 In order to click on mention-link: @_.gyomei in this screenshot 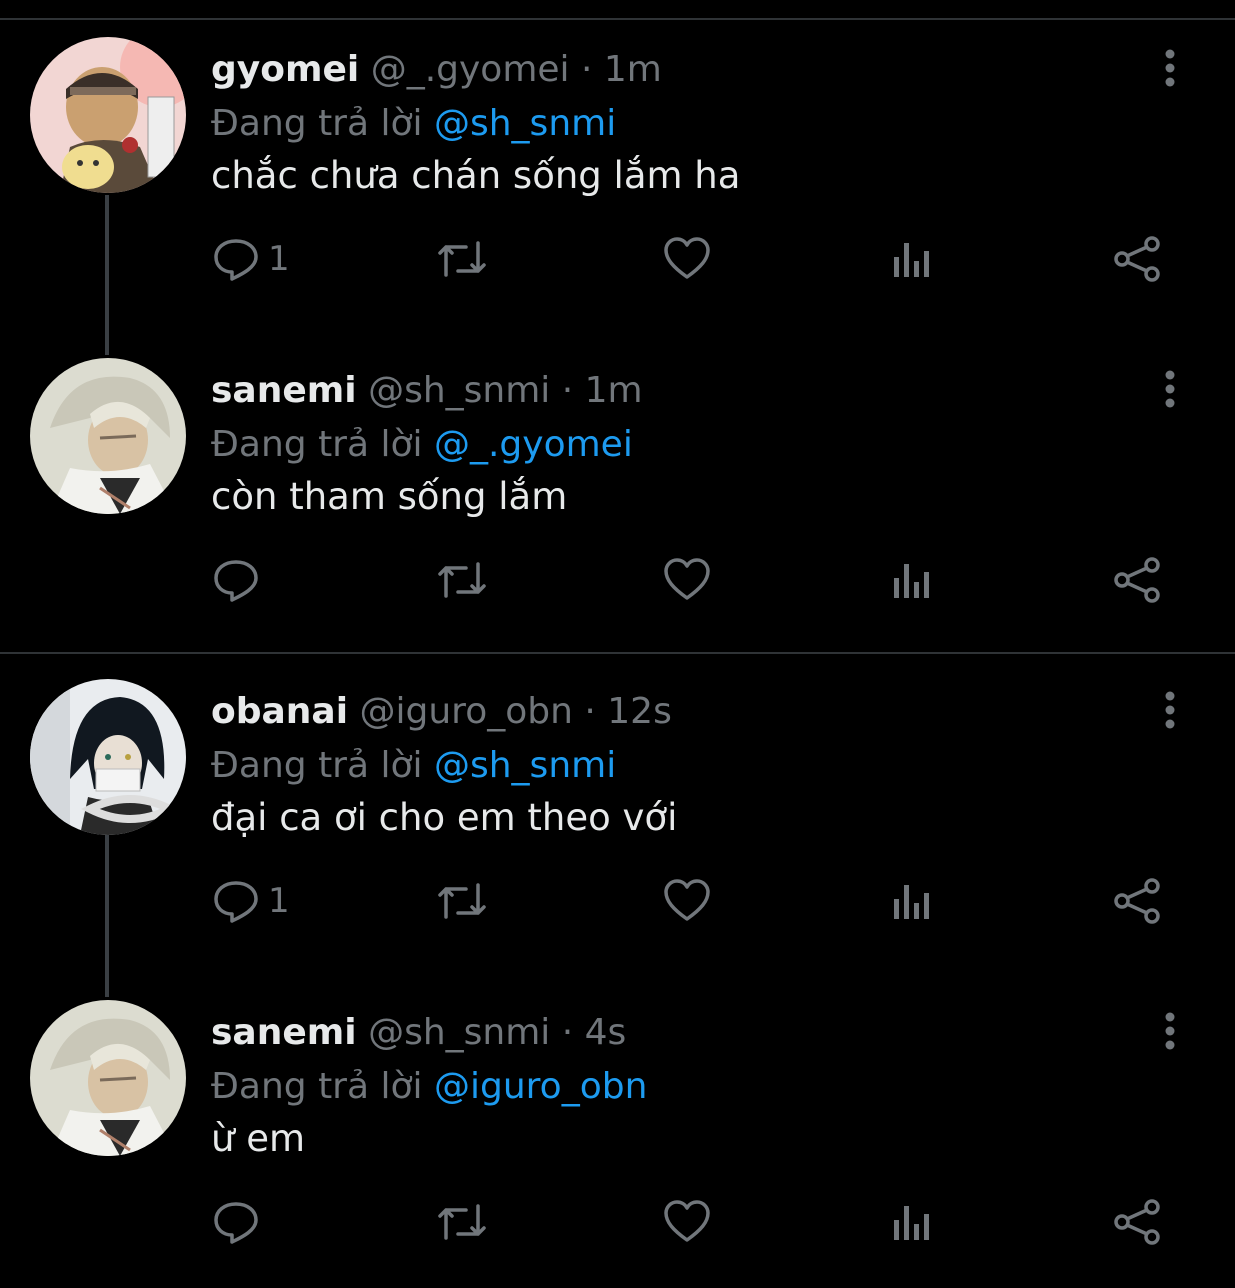, I will do `click(533, 444)`.